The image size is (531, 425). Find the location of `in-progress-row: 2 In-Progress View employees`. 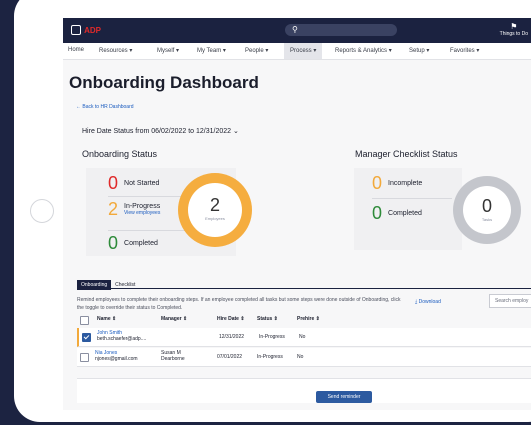

in-progress-row: 2 In-Progress View employees is located at coordinates (134, 209).